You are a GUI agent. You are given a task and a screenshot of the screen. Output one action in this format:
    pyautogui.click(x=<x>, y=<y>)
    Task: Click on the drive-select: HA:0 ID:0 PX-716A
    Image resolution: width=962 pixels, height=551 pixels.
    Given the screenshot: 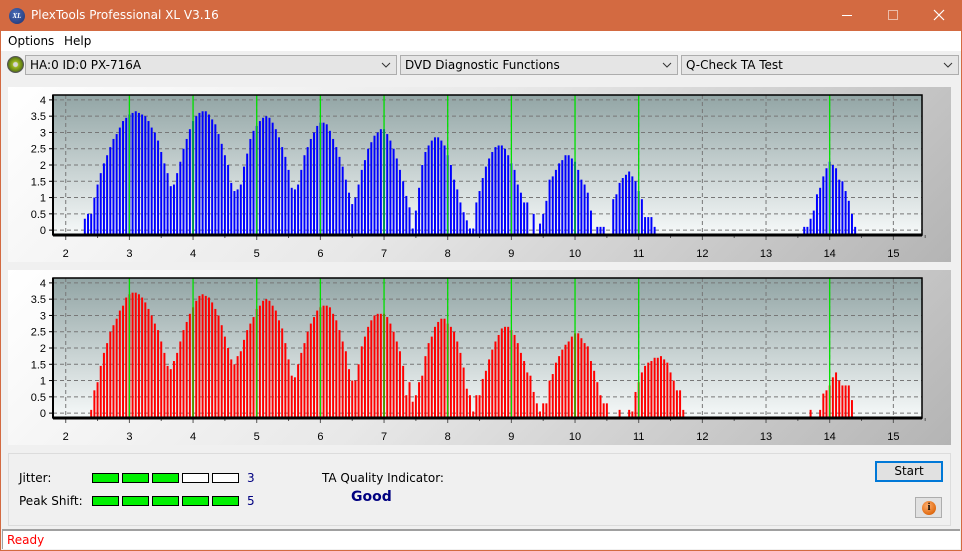 What is the action you would take?
    pyautogui.click(x=211, y=65)
    